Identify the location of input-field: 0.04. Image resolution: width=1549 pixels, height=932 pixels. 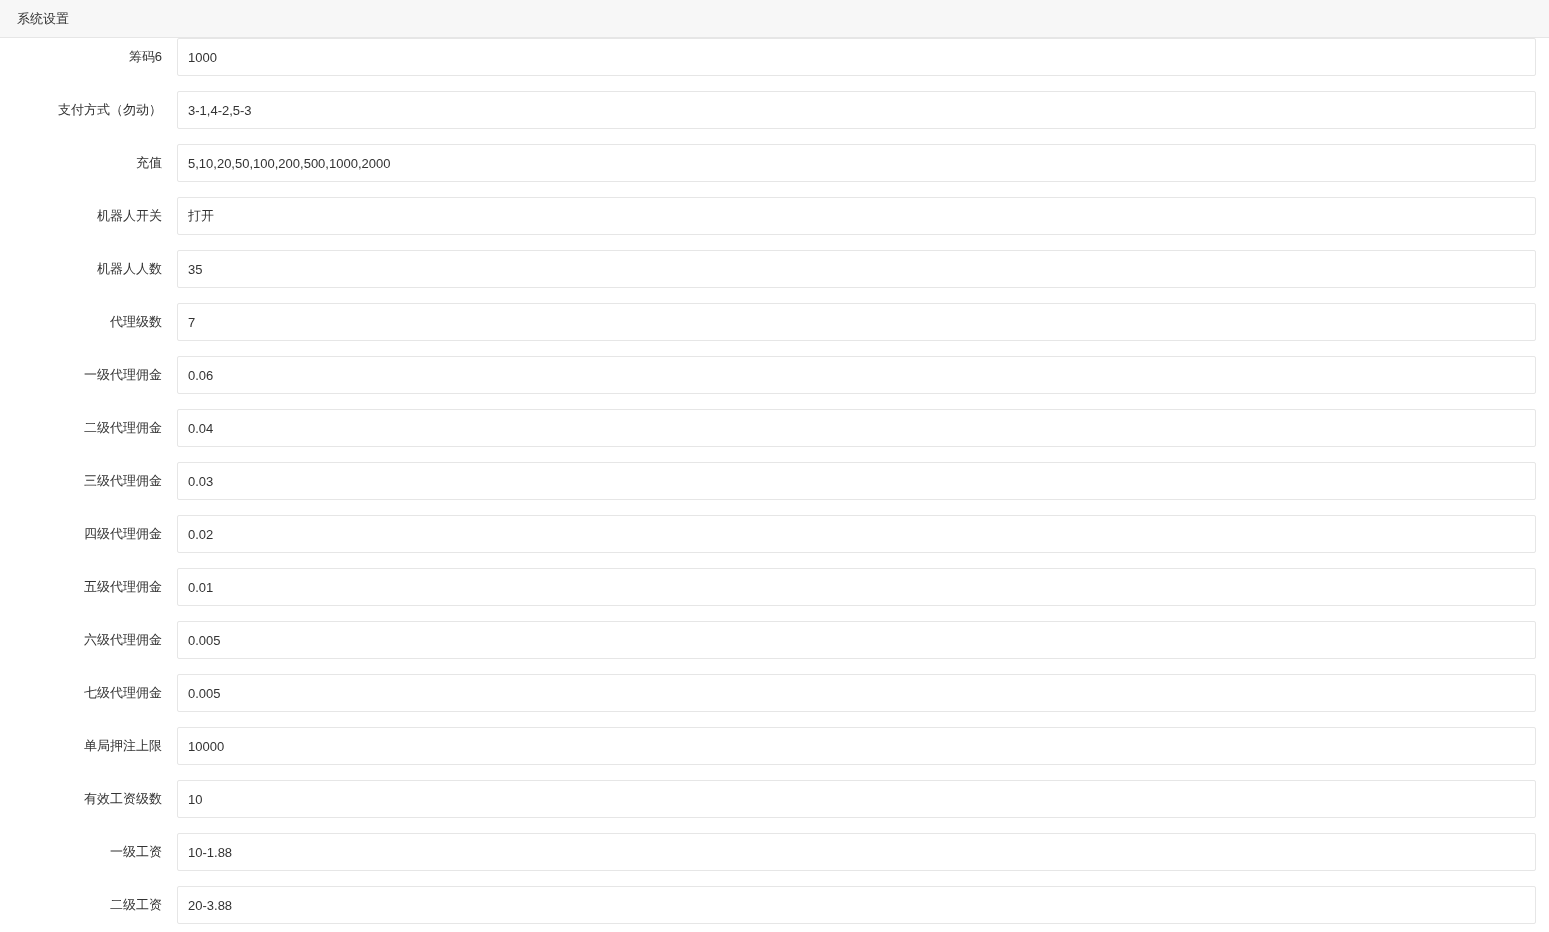
(856, 428).